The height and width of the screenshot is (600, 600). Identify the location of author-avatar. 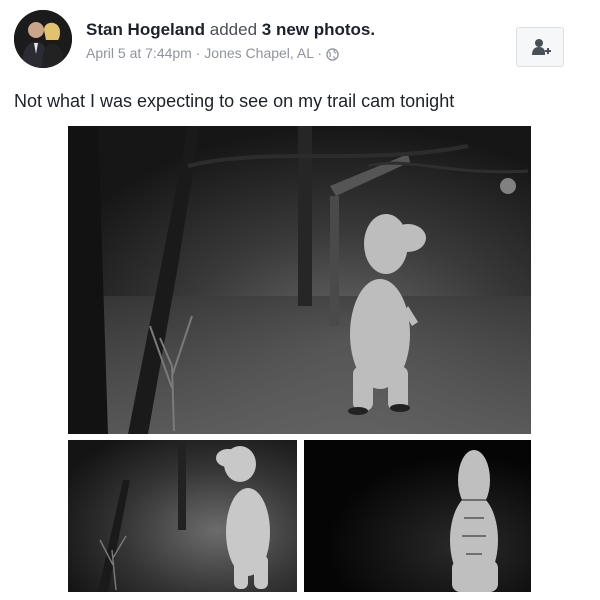
(43, 39).